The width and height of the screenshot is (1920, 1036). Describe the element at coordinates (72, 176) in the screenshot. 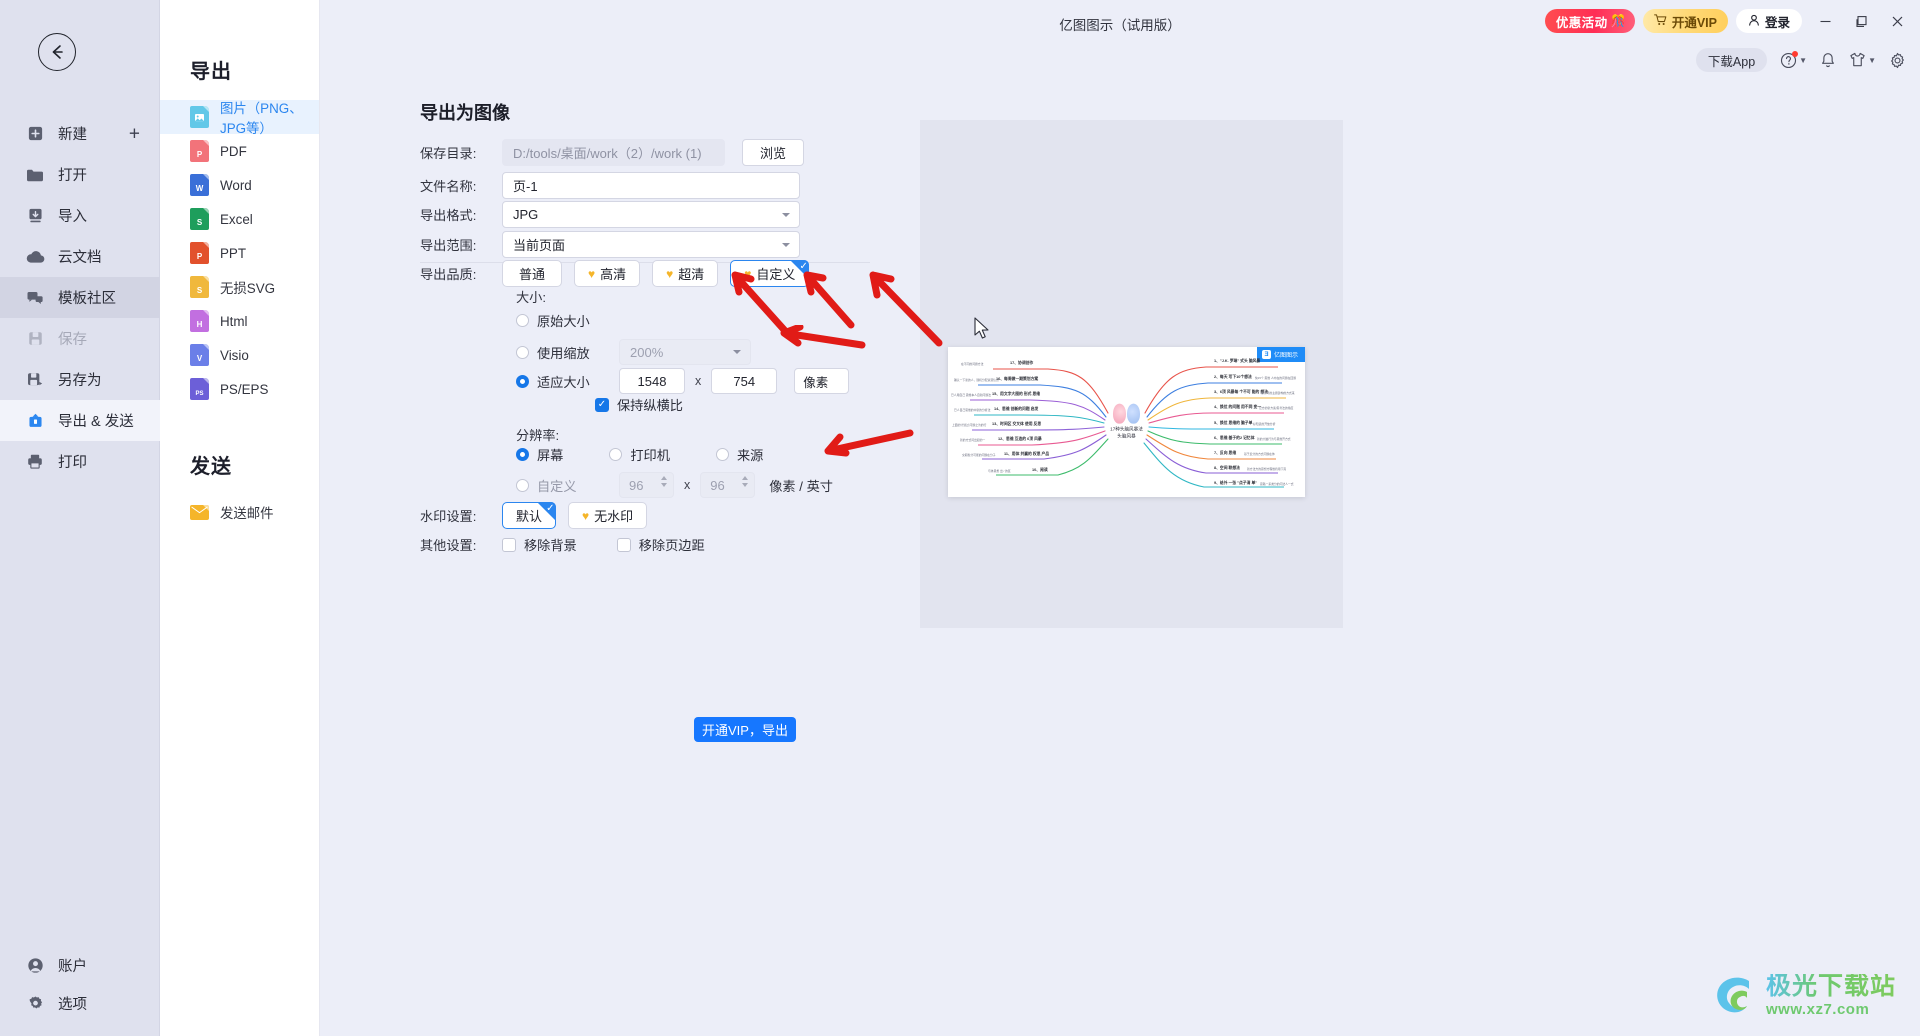

I see `sidebar-item-label: 打开` at that location.